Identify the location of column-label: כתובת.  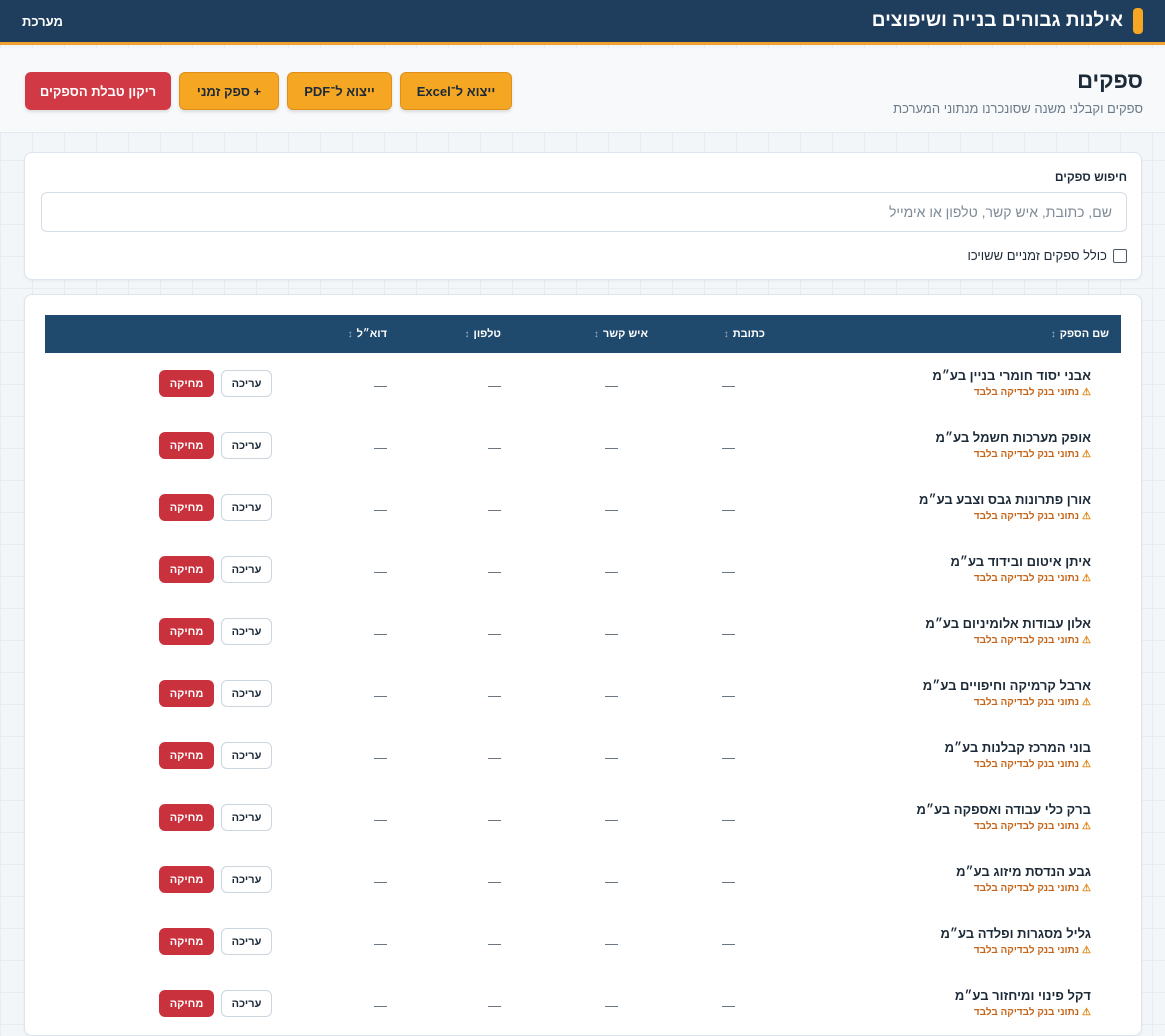
(748, 334).